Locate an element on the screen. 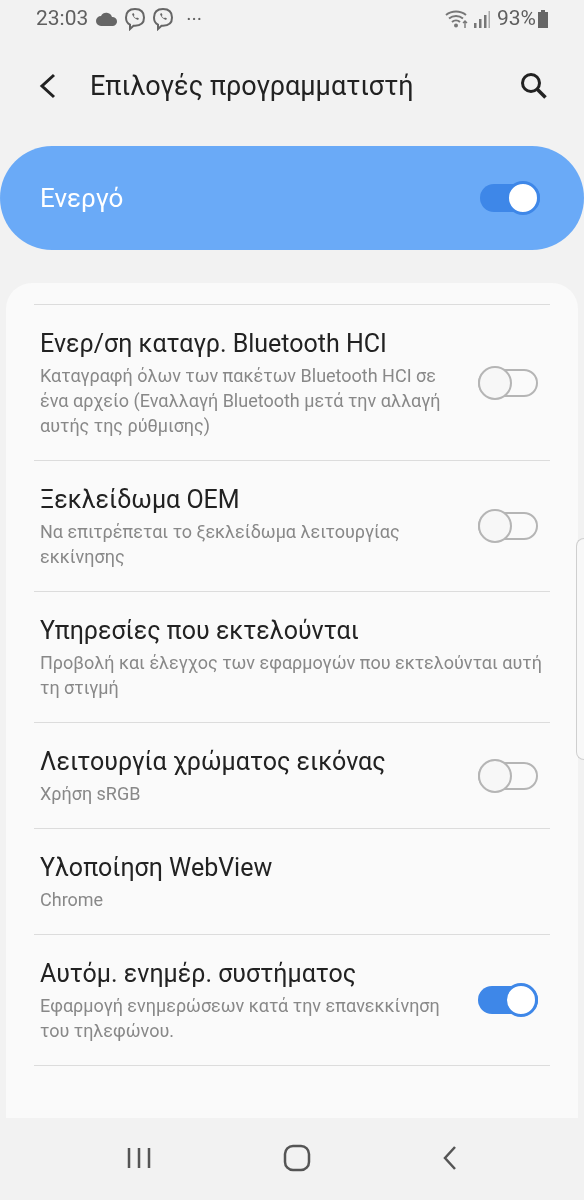 This screenshot has width=584, height=1200. search-icon is located at coordinates (534, 86).